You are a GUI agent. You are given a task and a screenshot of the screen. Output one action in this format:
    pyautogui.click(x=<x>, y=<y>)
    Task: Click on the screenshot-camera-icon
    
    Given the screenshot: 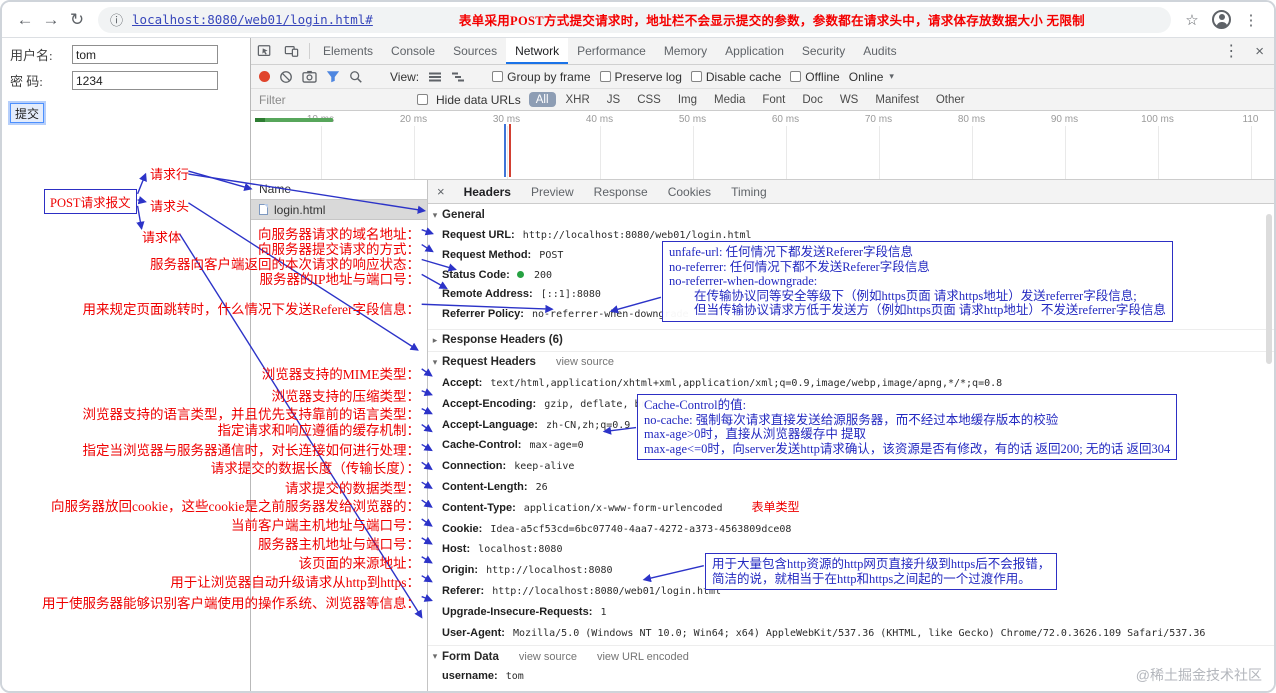 What is the action you would take?
    pyautogui.click(x=309, y=76)
    